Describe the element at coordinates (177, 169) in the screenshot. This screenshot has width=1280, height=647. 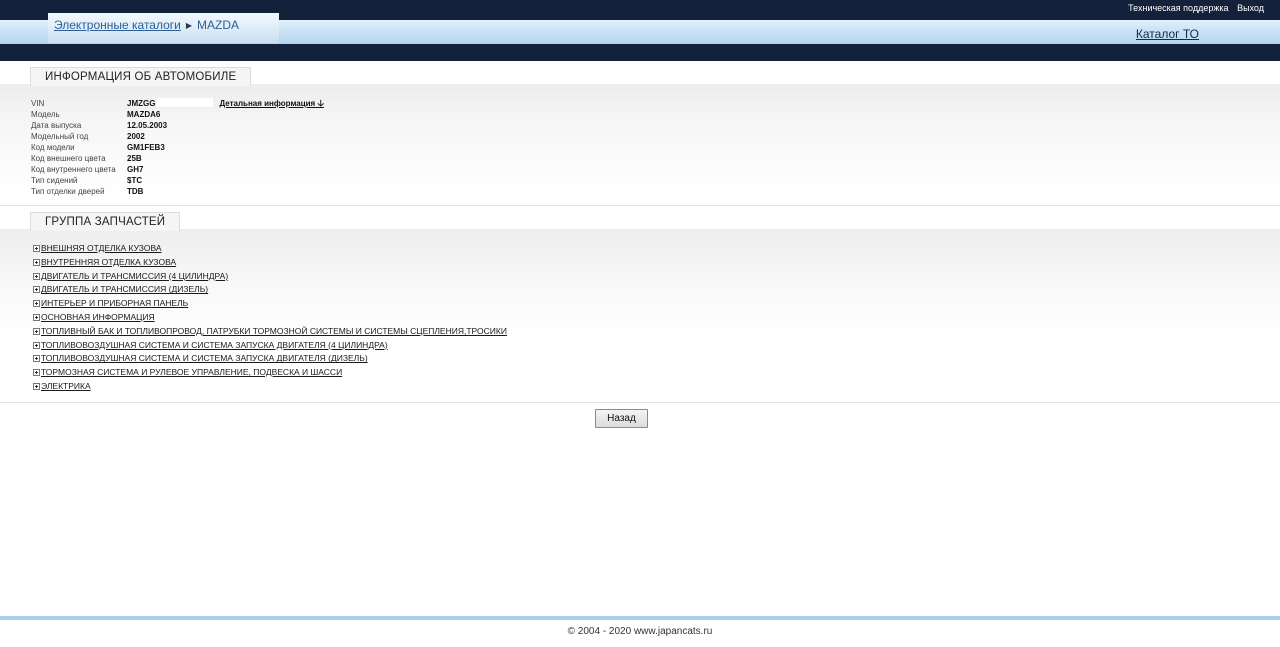
I see `info-row: Код внутреннего цвета GH7` at that location.